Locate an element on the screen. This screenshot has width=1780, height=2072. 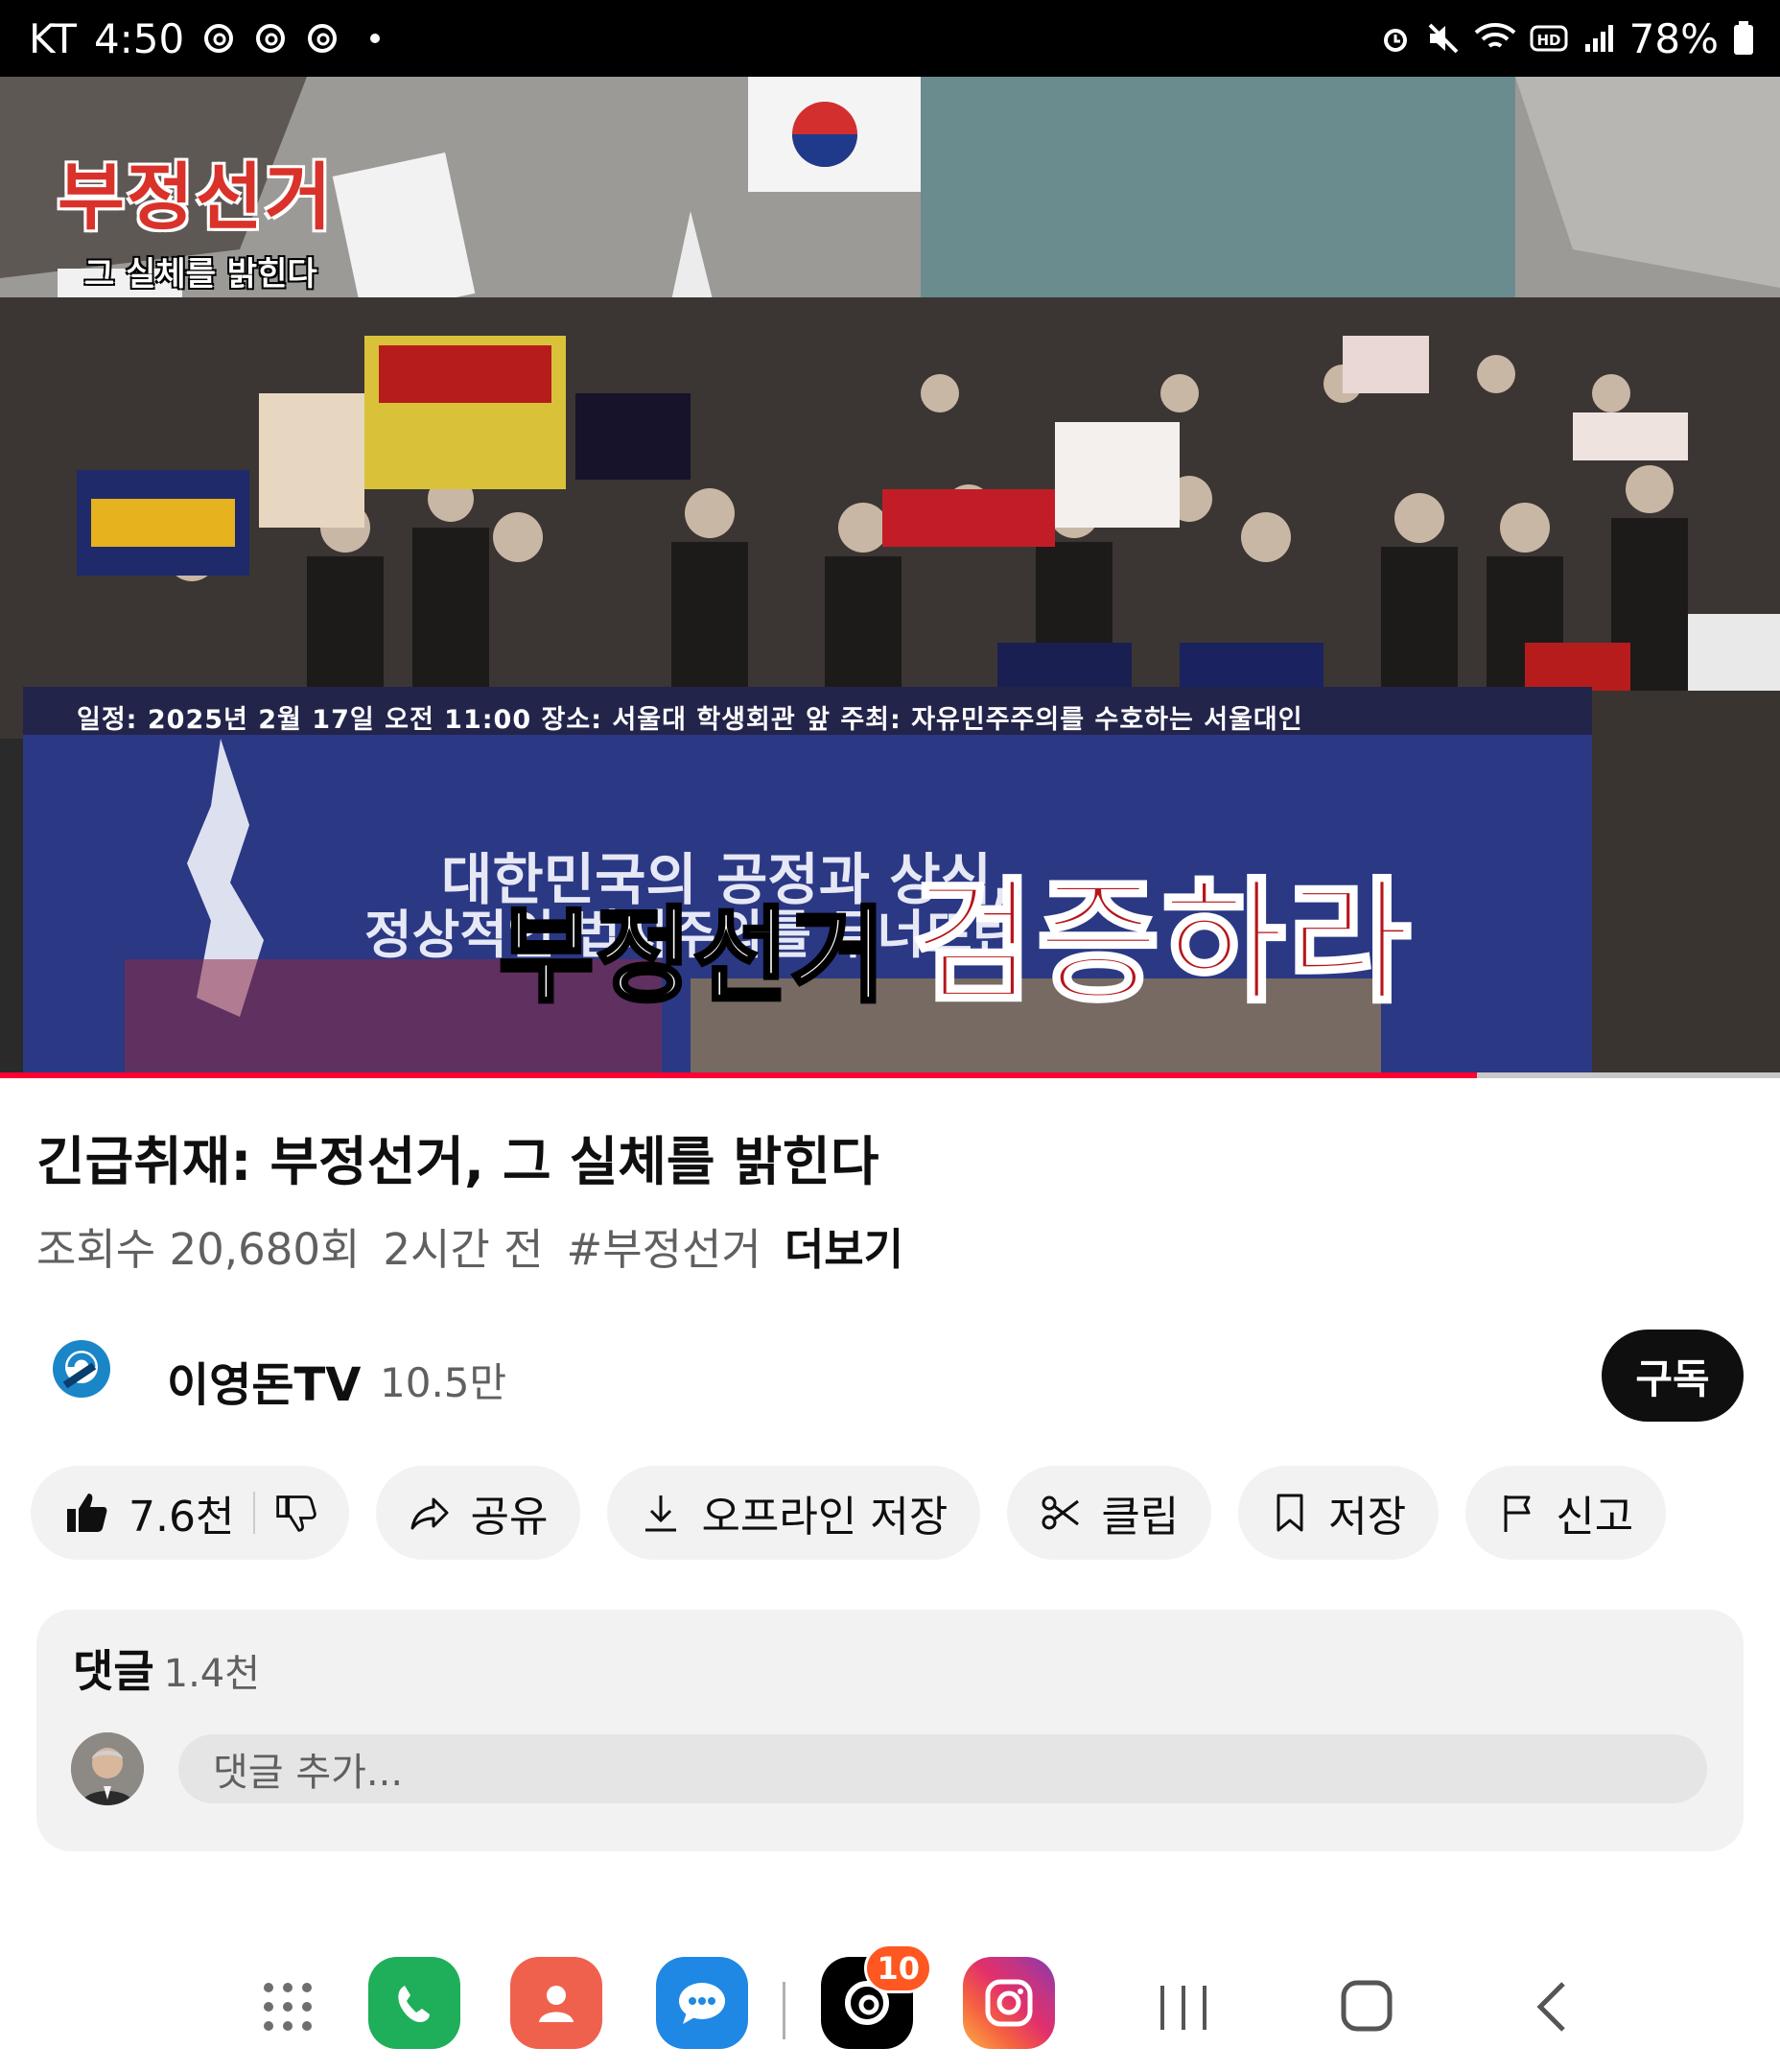
subscribe-button: 구독 is located at coordinates (1673, 1376).